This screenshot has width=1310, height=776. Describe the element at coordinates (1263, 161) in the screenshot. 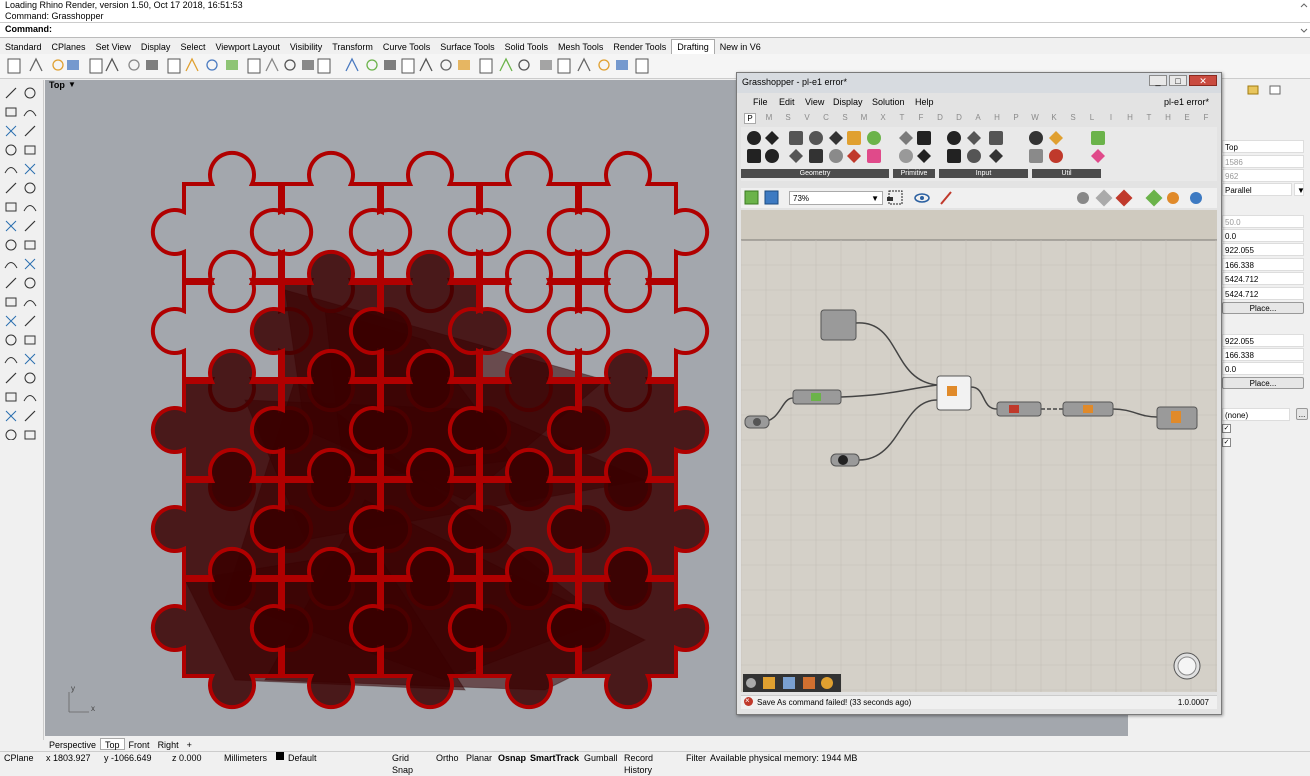

I see `property-value: 1586` at that location.